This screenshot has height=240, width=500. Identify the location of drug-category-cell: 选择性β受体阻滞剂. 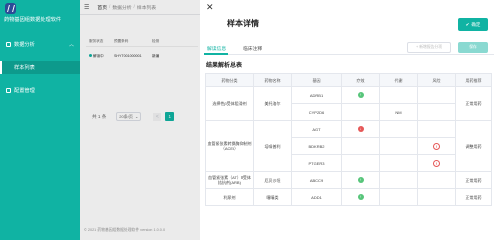
(229, 103).